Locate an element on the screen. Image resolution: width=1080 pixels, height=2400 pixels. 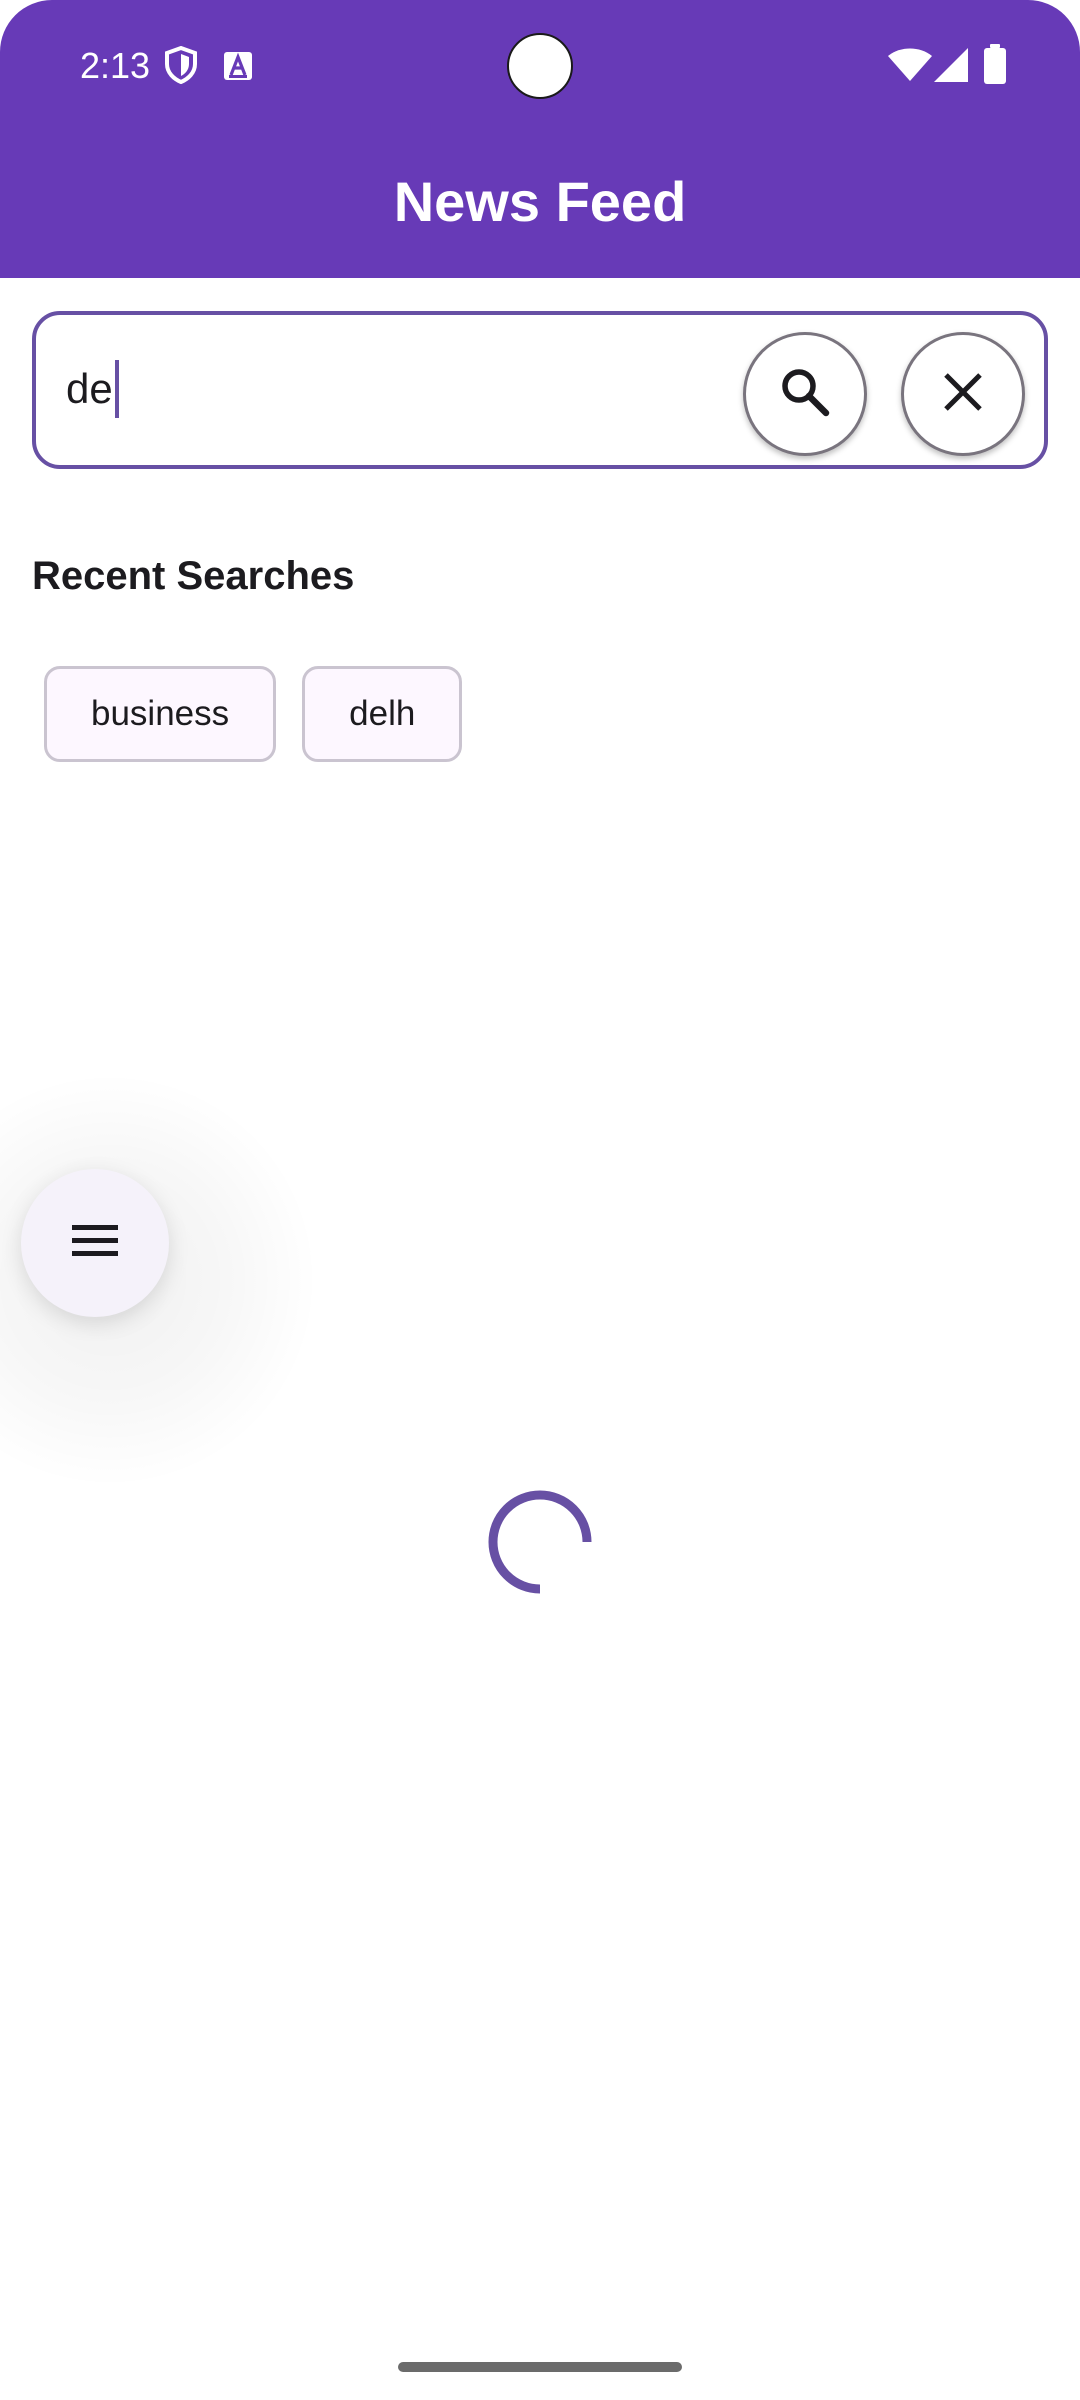
clear-button is located at coordinates (963, 394).